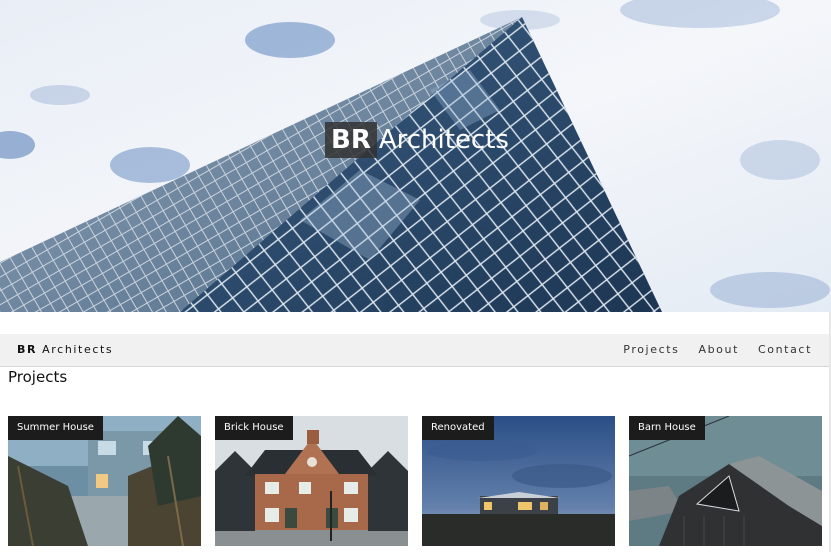 This screenshot has width=831, height=552. I want to click on nav-link-projects: Projects, so click(651, 350).